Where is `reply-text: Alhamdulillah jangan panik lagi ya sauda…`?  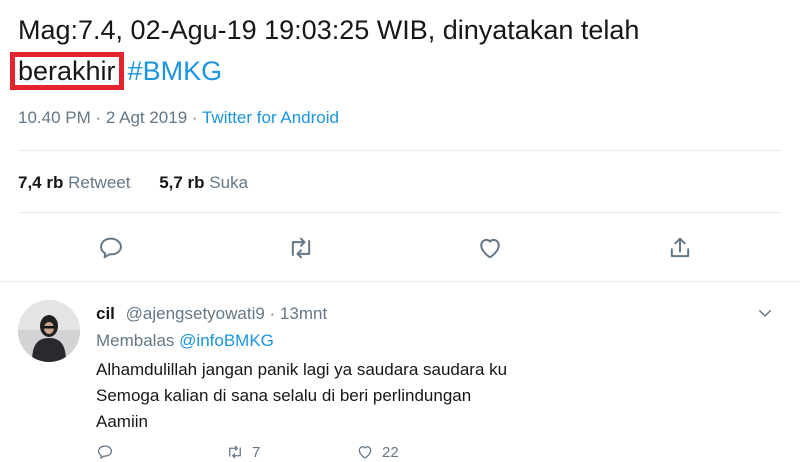
reply-text: Alhamdulillah jangan panik lagi ya sauda… is located at coordinates (301, 396).